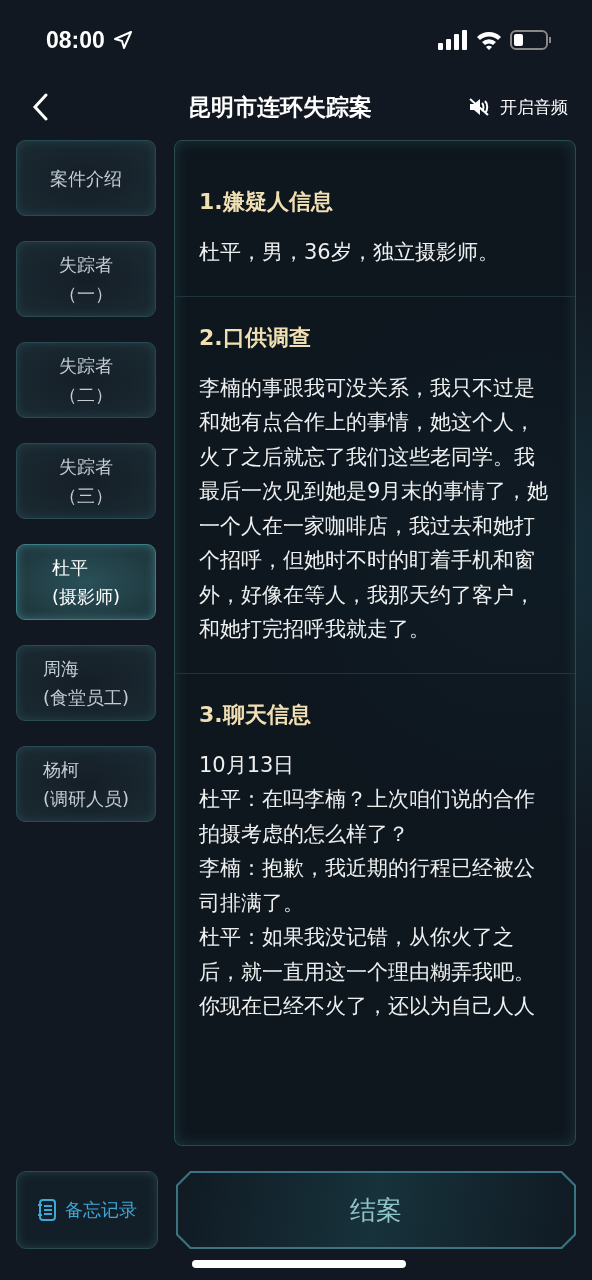 The height and width of the screenshot is (1280, 592). What do you see at coordinates (518, 107) in the screenshot?
I see `audio-toggle: 开启音频` at bounding box center [518, 107].